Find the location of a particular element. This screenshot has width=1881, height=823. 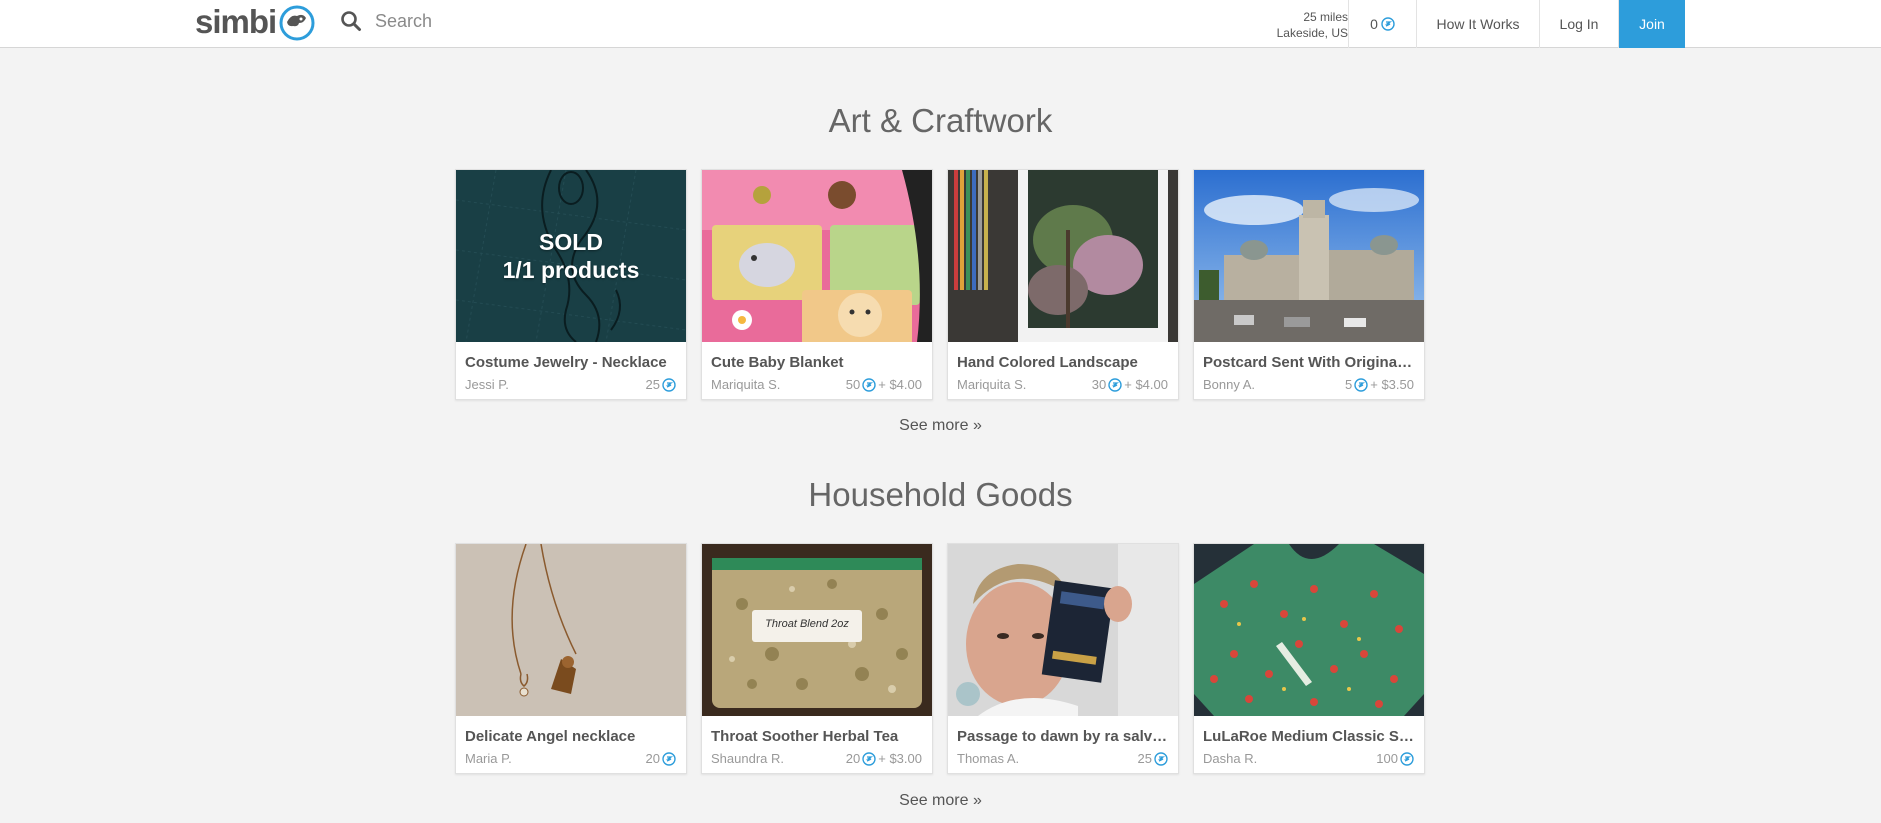

search-bar is located at coordinates (557, 21).